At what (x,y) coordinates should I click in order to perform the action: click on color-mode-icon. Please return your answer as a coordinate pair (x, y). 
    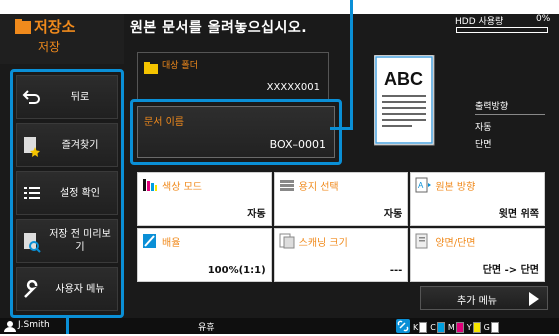
    Looking at the image, I should click on (150, 187).